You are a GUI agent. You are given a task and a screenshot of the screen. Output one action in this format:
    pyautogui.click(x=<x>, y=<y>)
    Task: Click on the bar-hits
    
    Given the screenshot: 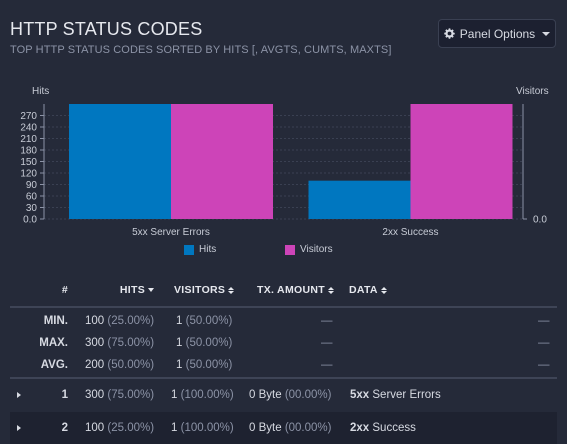 What is the action you would take?
    pyautogui.click(x=359, y=199)
    